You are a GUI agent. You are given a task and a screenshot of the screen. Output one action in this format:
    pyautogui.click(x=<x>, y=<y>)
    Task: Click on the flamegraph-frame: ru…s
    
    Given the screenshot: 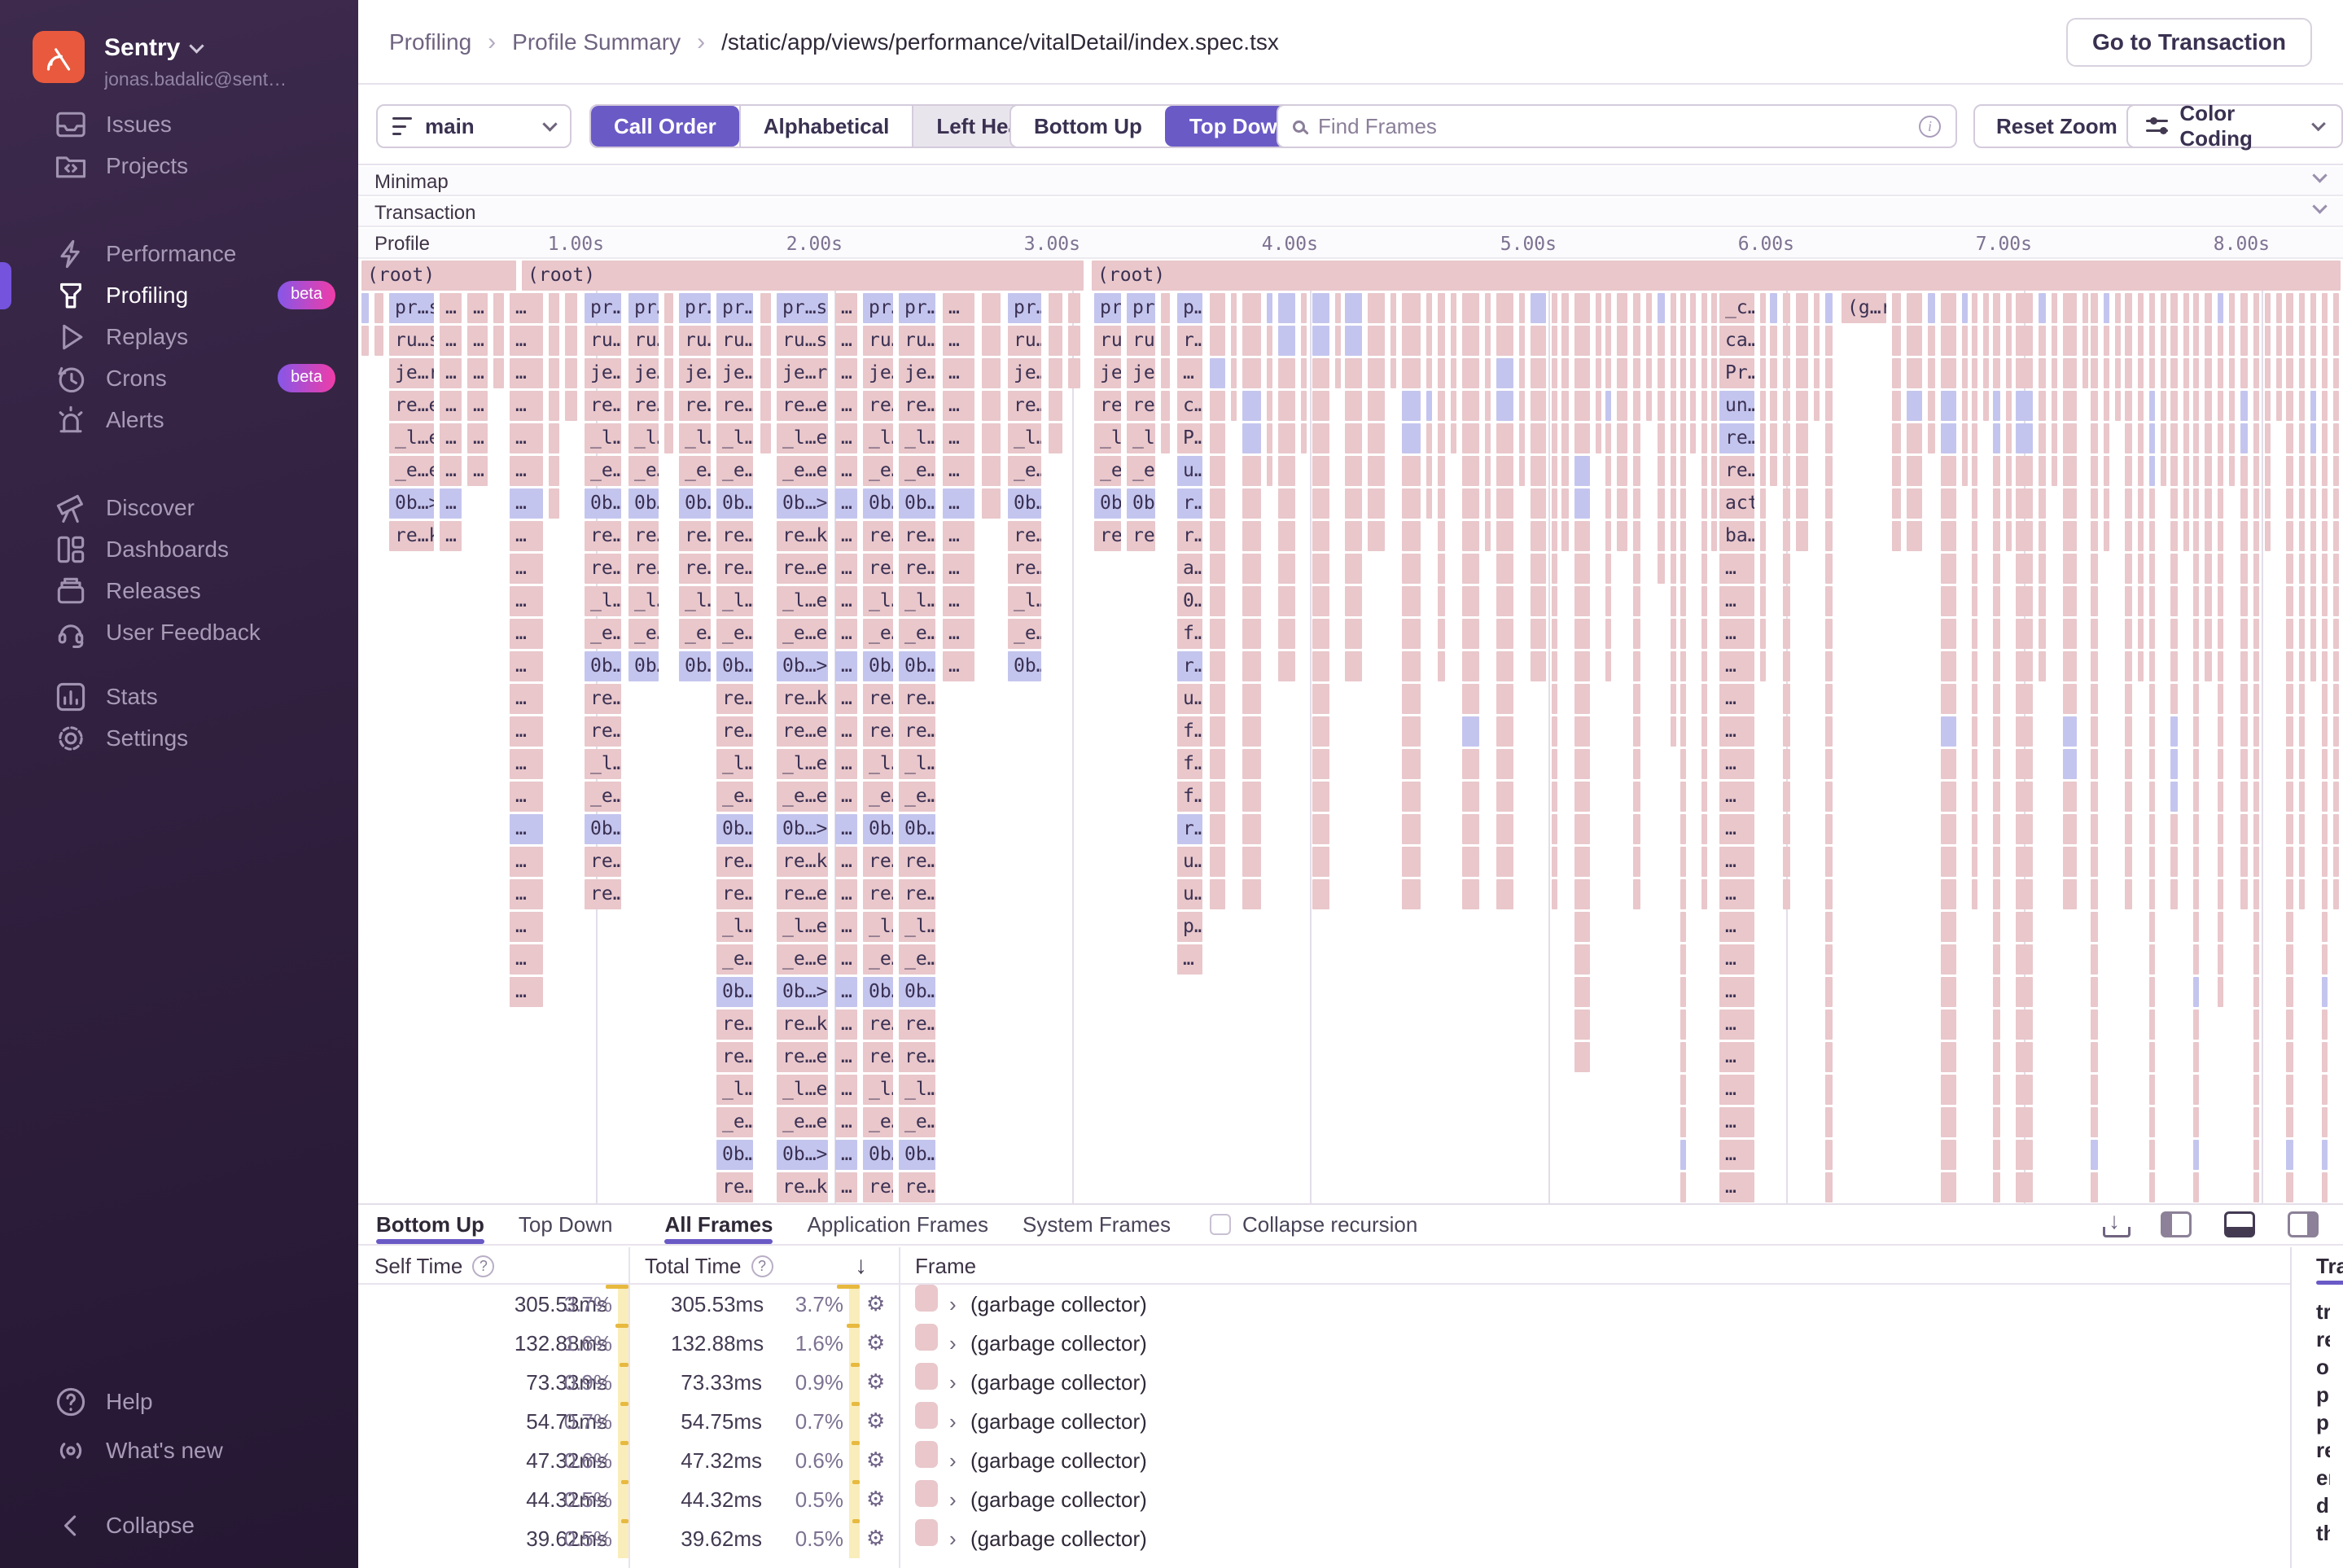 What is the action you would take?
    pyautogui.click(x=1107, y=341)
    